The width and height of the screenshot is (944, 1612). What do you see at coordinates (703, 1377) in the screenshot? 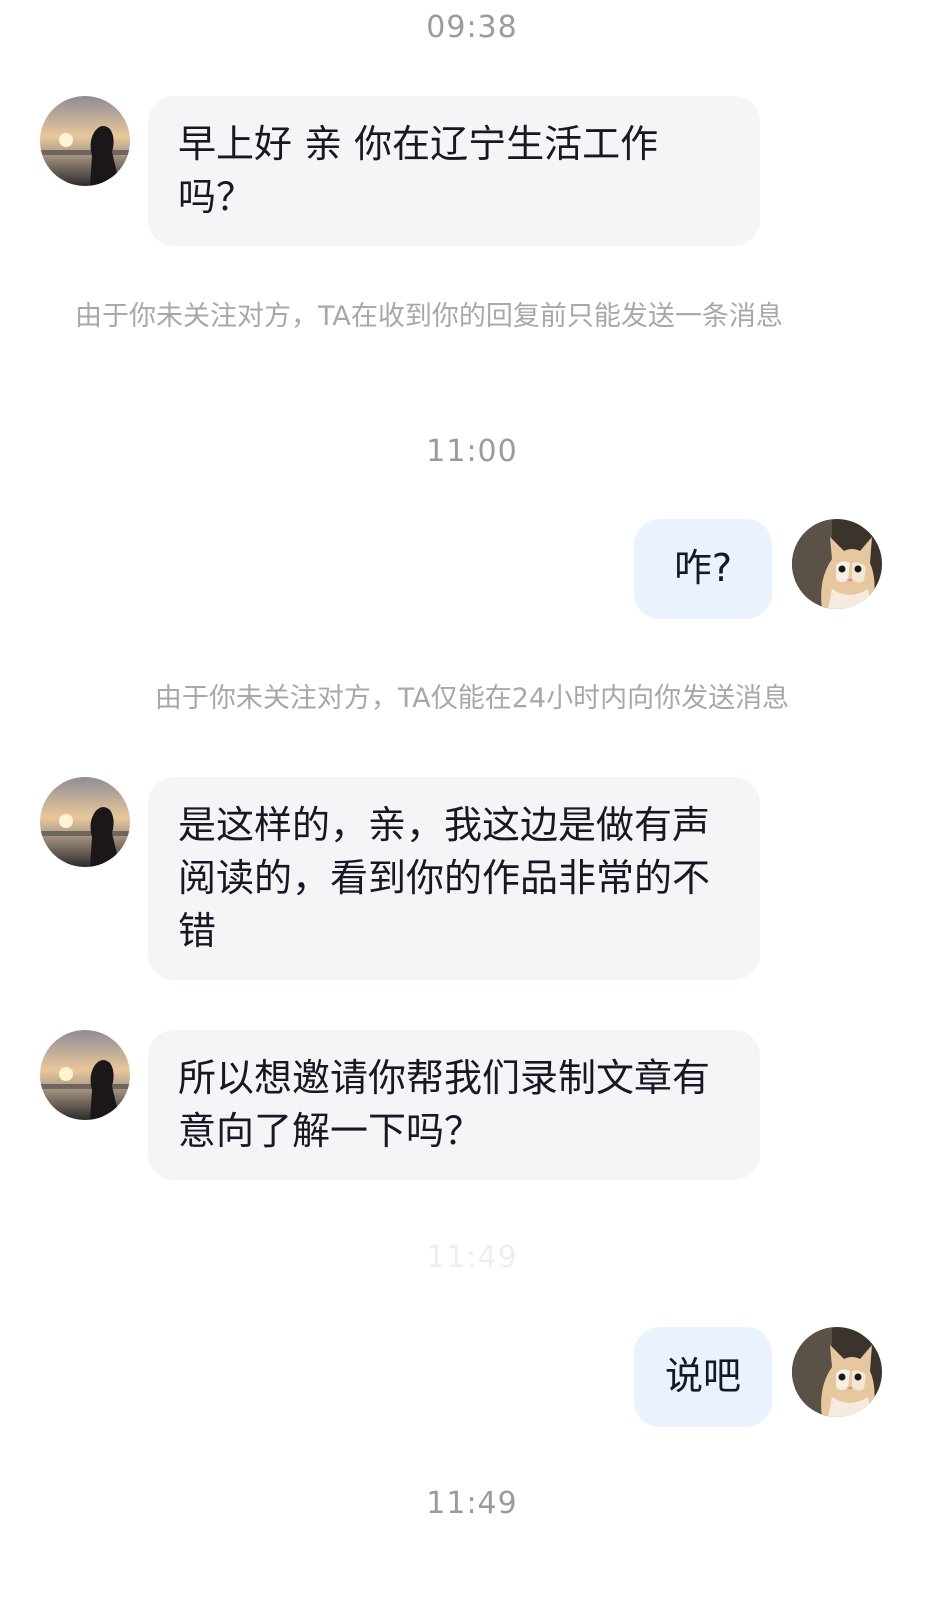
I see `message-bubble-outgoing: 说吧` at bounding box center [703, 1377].